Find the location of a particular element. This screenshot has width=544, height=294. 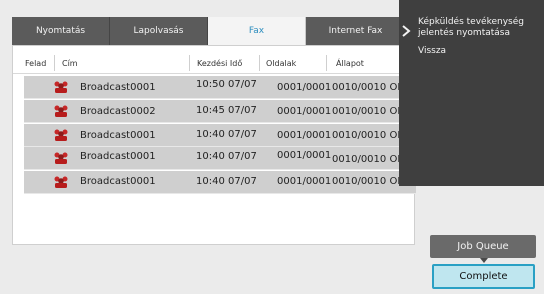

table-header: Felad Cím Kezdési Idő Oldalak Állapot is located at coordinates (214, 60).